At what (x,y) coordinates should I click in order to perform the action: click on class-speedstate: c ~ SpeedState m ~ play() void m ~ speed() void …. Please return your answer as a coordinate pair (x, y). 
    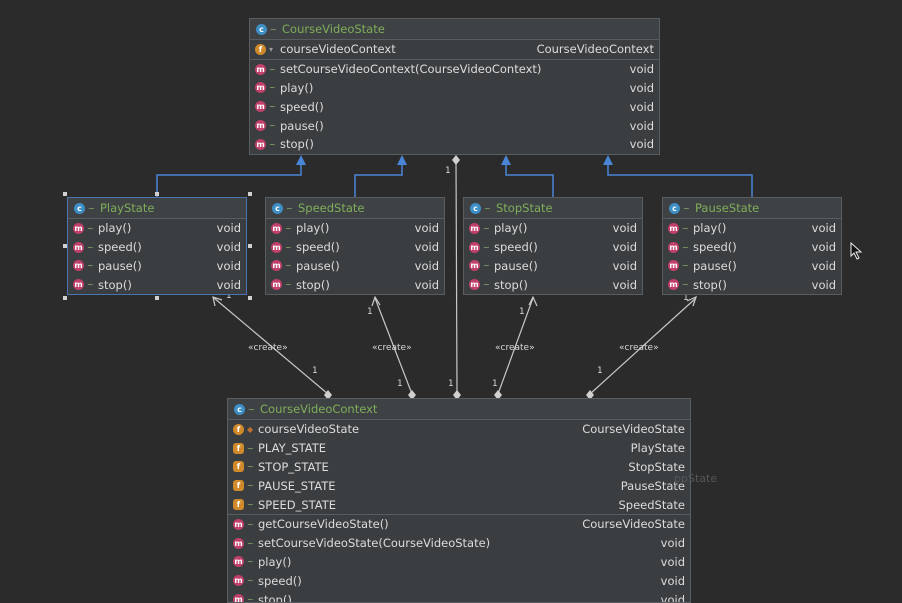
    Looking at the image, I should click on (355, 246).